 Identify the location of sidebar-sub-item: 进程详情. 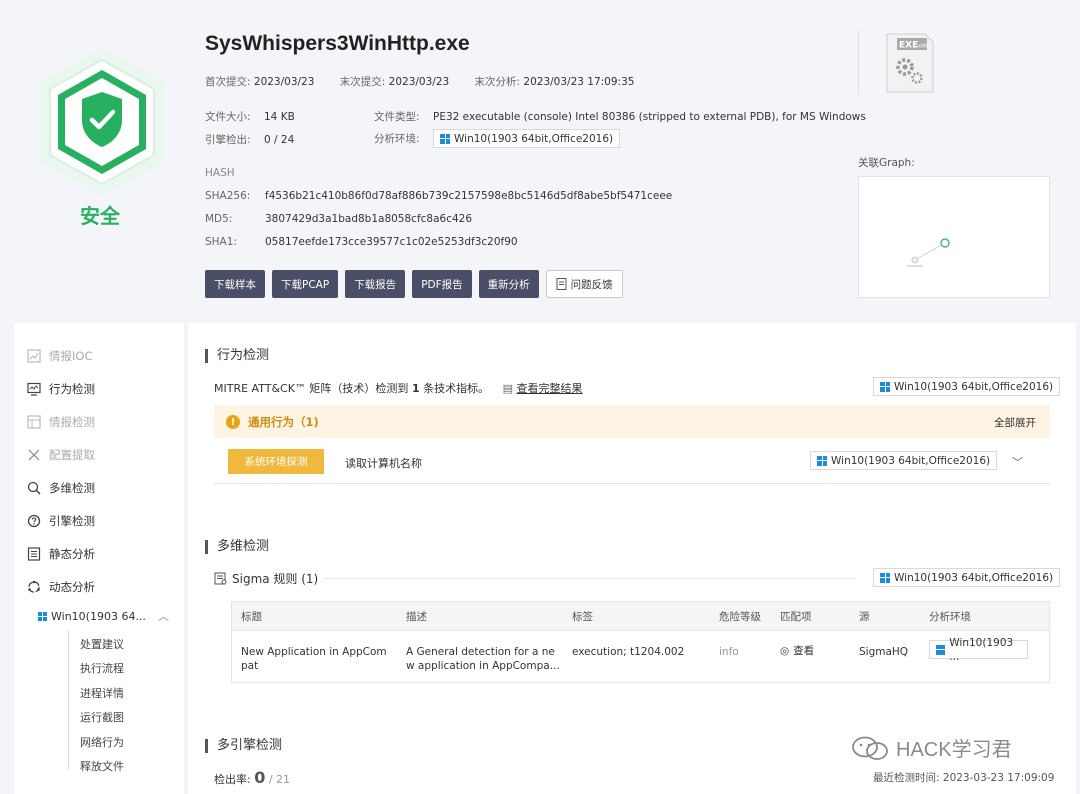
(102, 693).